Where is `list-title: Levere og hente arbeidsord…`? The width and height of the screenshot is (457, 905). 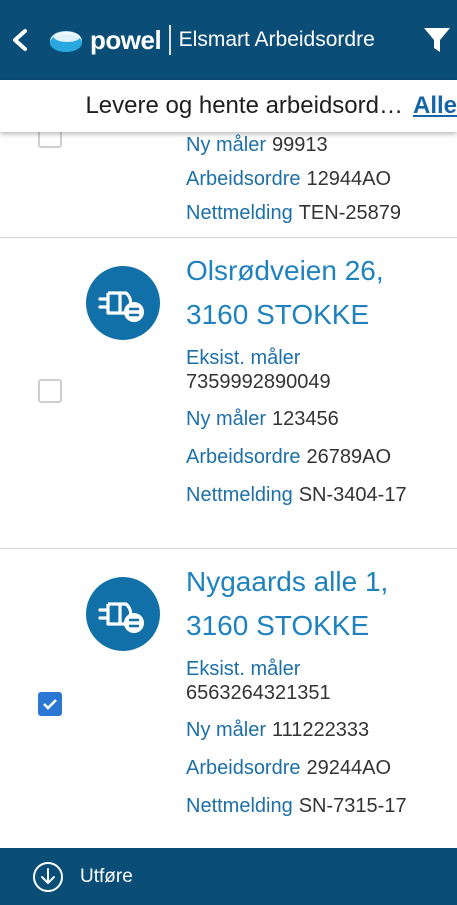 list-title: Levere og hente arbeidsord… is located at coordinates (244, 105).